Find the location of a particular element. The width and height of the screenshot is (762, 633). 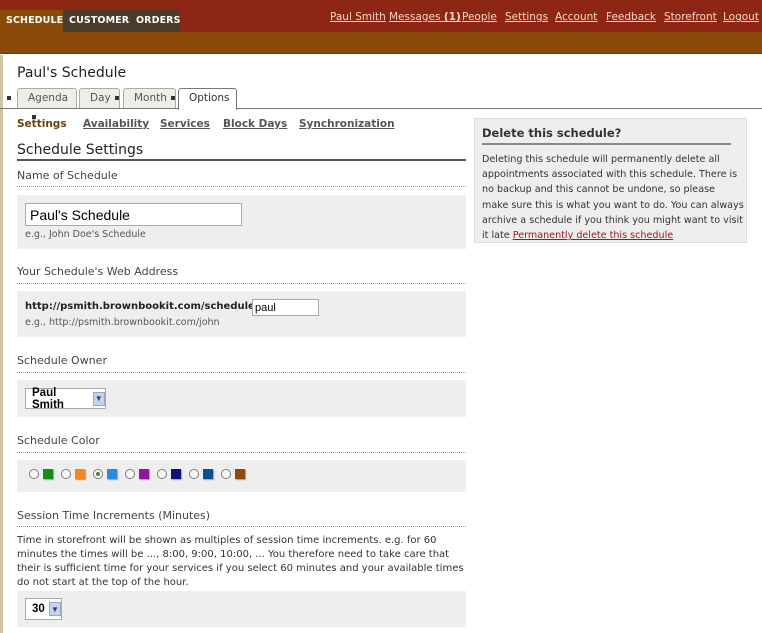

owner-label: Schedule Owner is located at coordinates (62, 360).